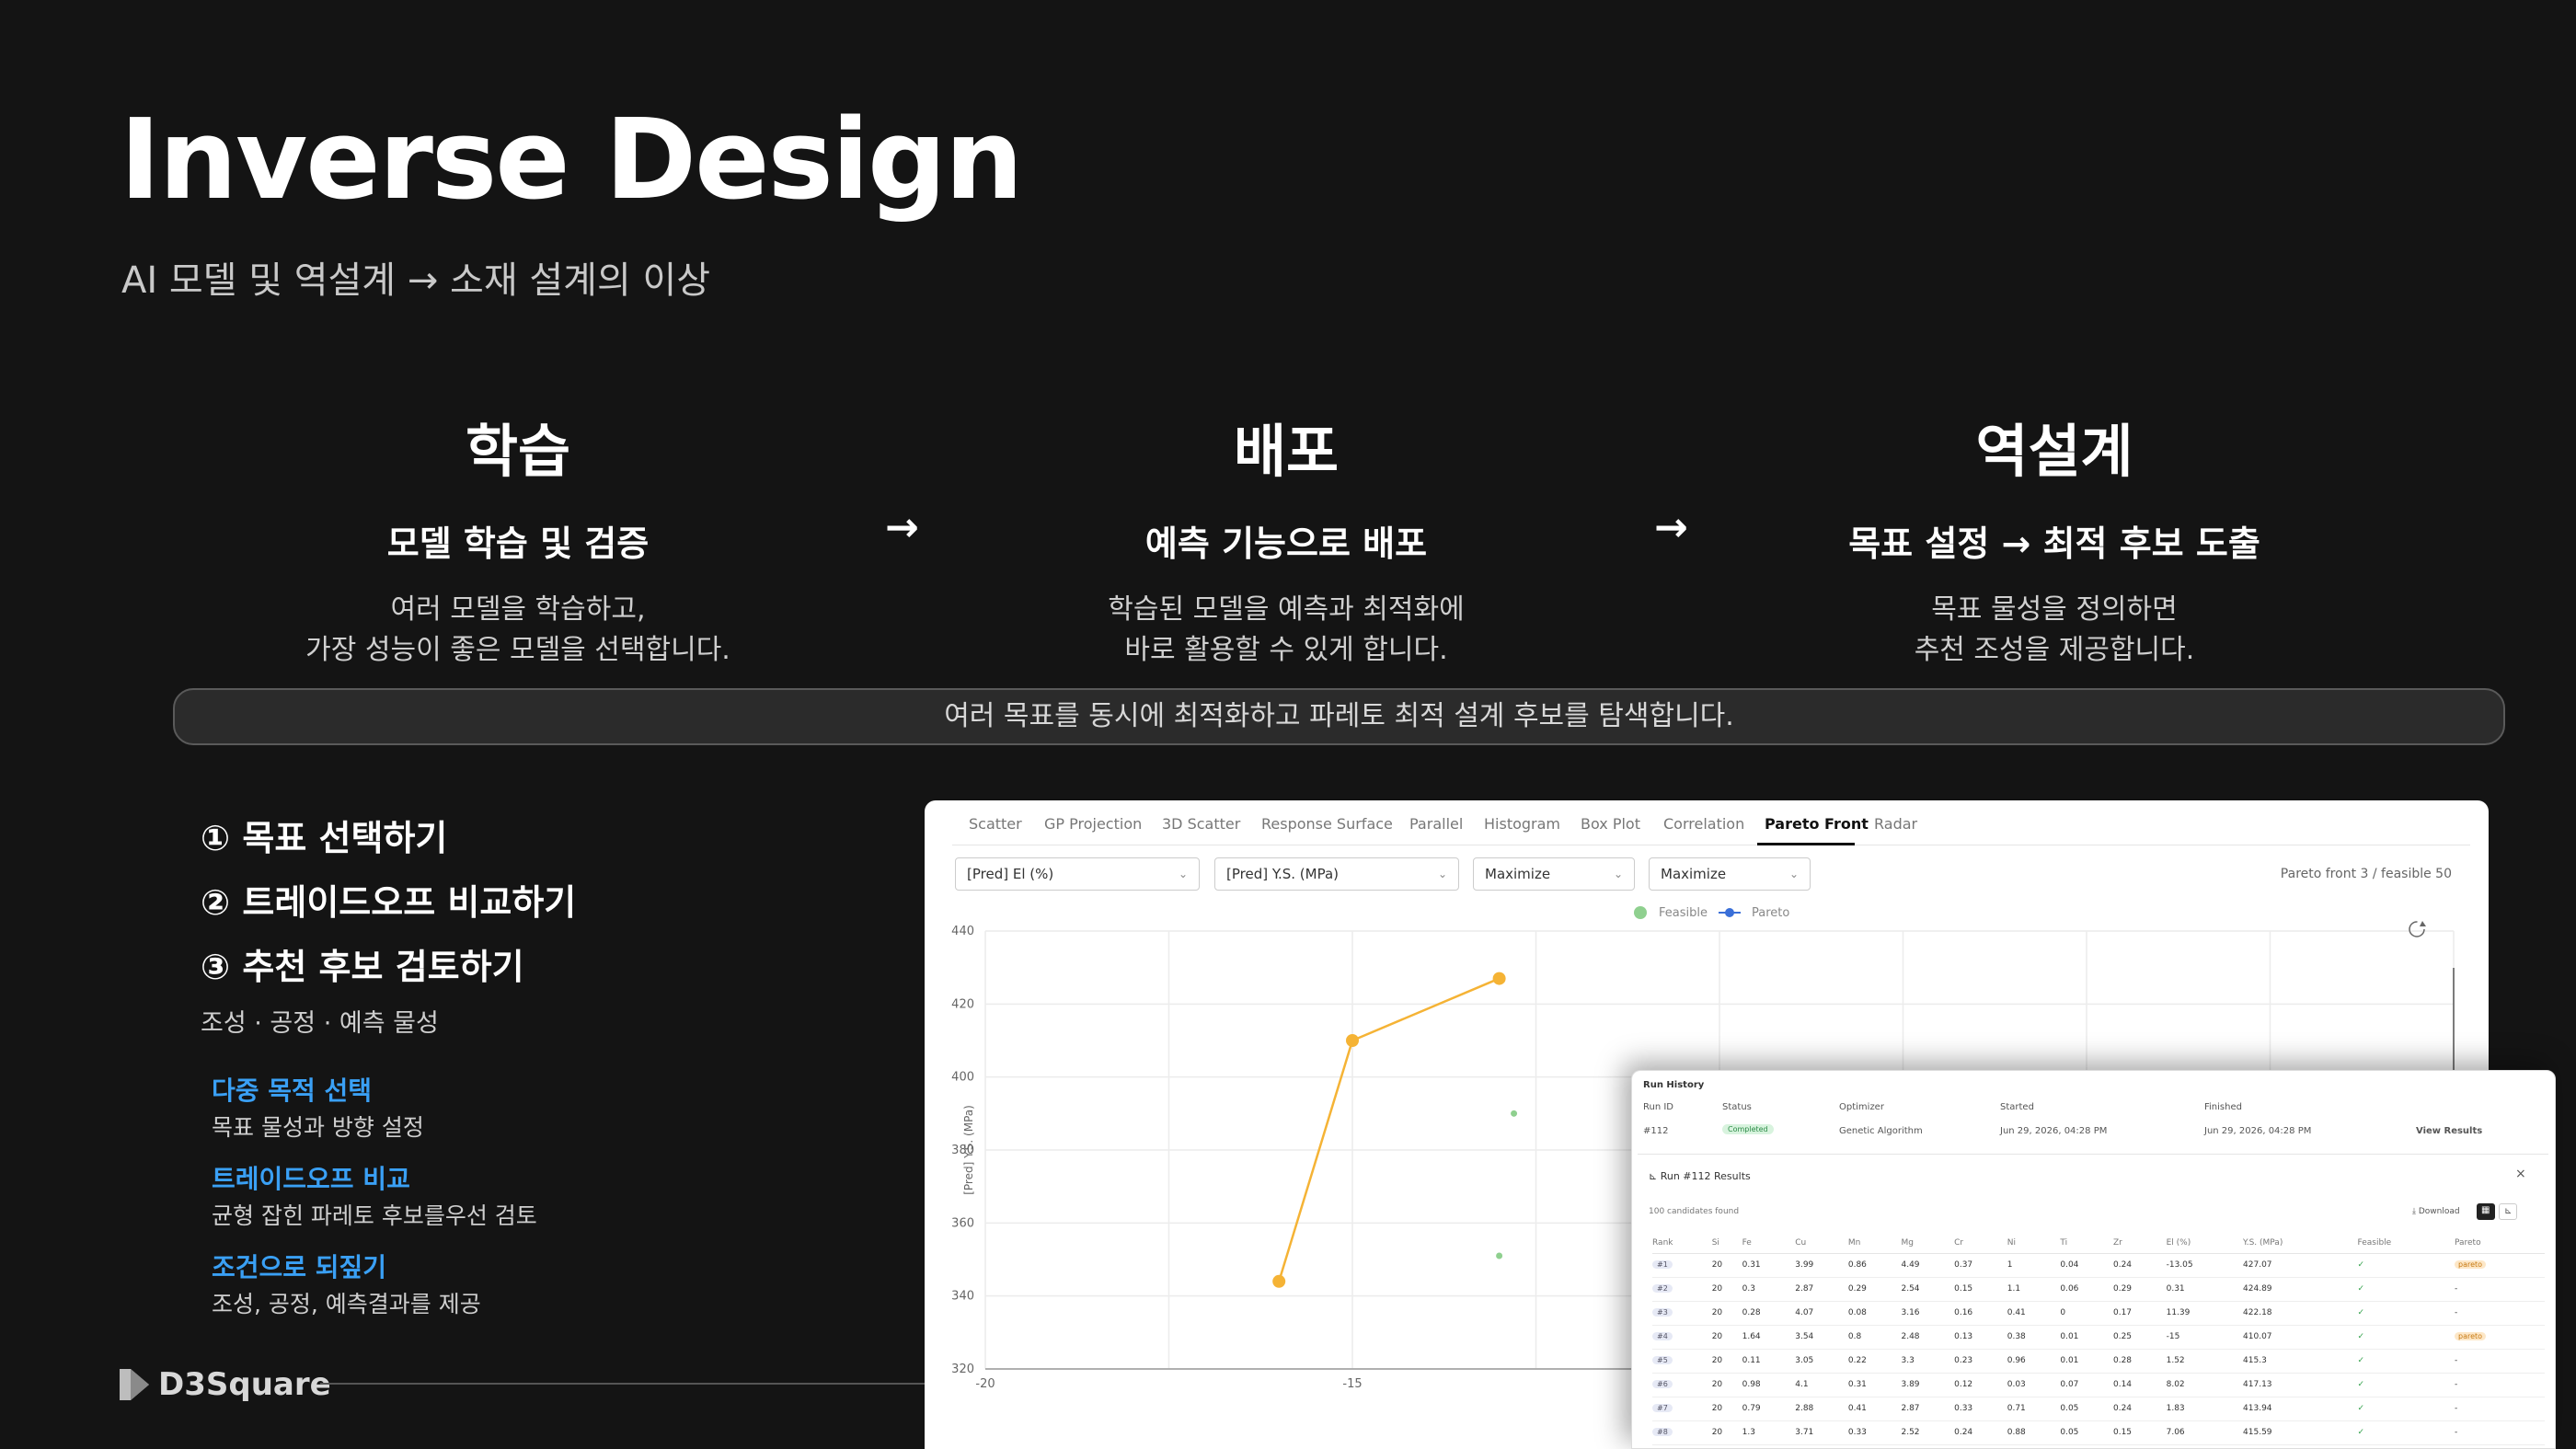 This screenshot has width=2576, height=1449. What do you see at coordinates (2122, 1289) in the screenshot?
I see `cell-value: 0.29` at bounding box center [2122, 1289].